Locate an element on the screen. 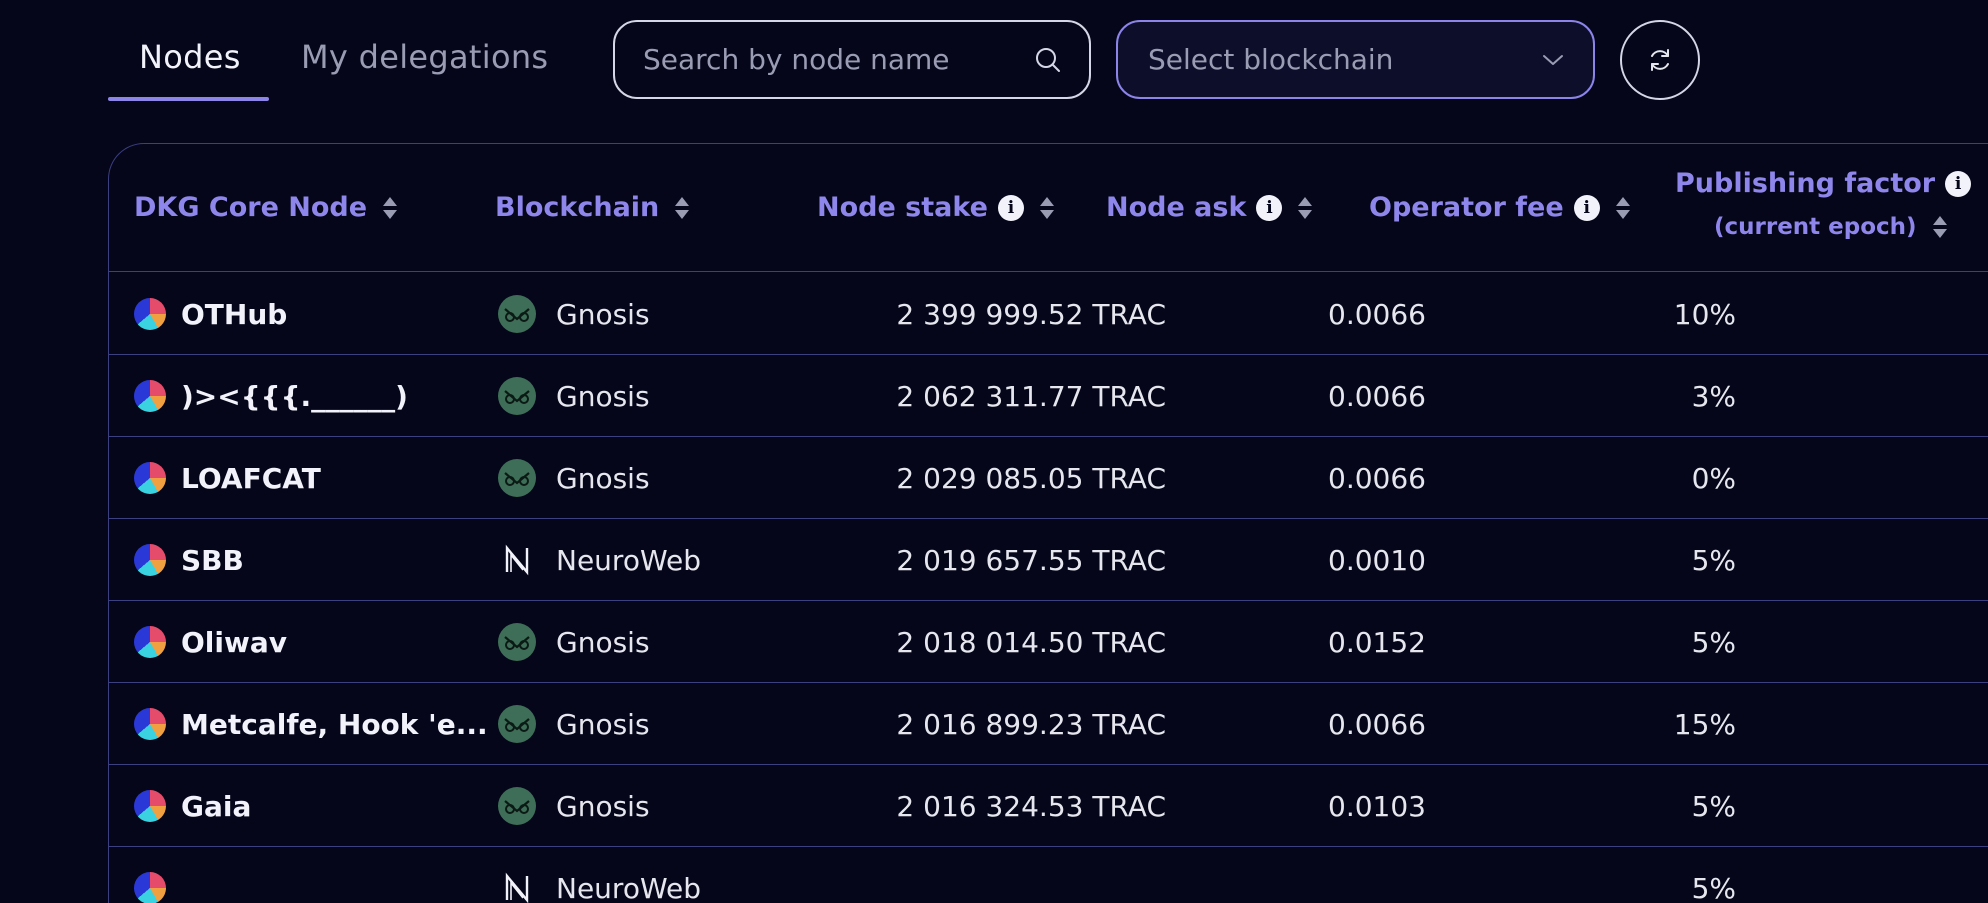 The width and height of the screenshot is (1988, 903). node-cell is located at coordinates (299, 875).